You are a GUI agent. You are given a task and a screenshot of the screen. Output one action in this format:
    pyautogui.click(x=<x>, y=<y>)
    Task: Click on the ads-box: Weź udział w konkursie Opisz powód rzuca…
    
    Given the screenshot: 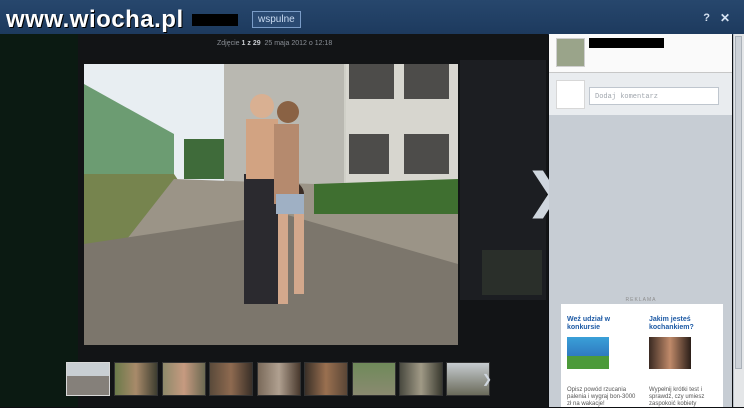 What is the action you would take?
    pyautogui.click(x=642, y=355)
    